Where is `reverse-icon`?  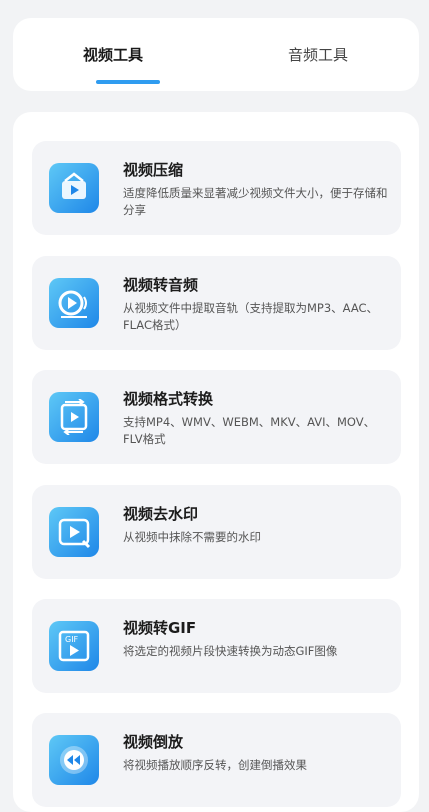
reverse-icon is located at coordinates (74, 760).